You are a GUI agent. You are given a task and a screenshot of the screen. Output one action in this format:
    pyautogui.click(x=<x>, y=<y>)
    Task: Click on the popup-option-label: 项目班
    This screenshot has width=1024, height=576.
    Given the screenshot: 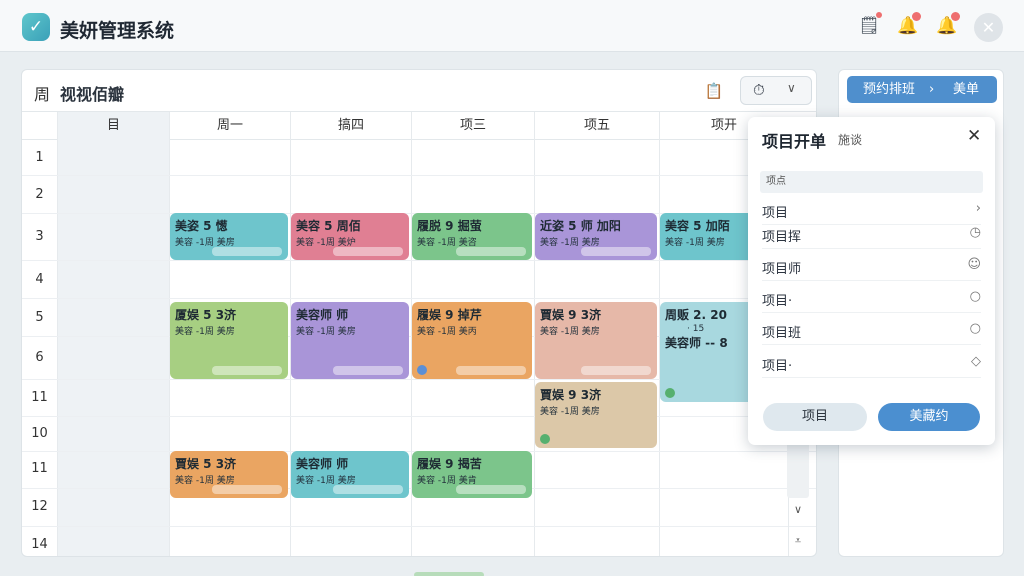 What is the action you would take?
    pyautogui.click(x=782, y=333)
    